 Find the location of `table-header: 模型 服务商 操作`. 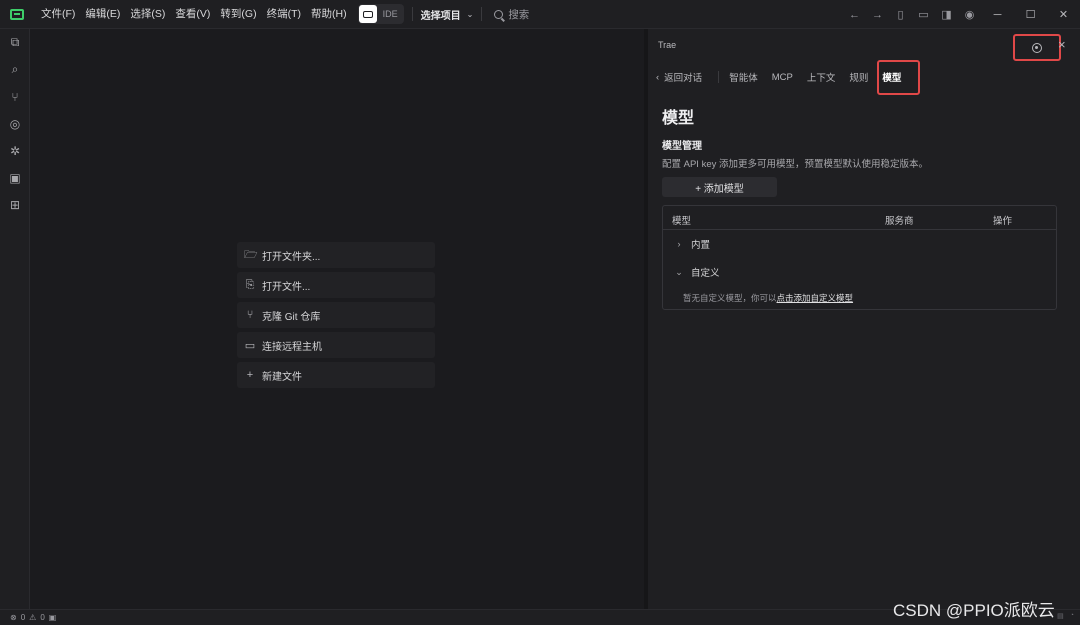

table-header: 模型 服务商 操作 is located at coordinates (859, 218).